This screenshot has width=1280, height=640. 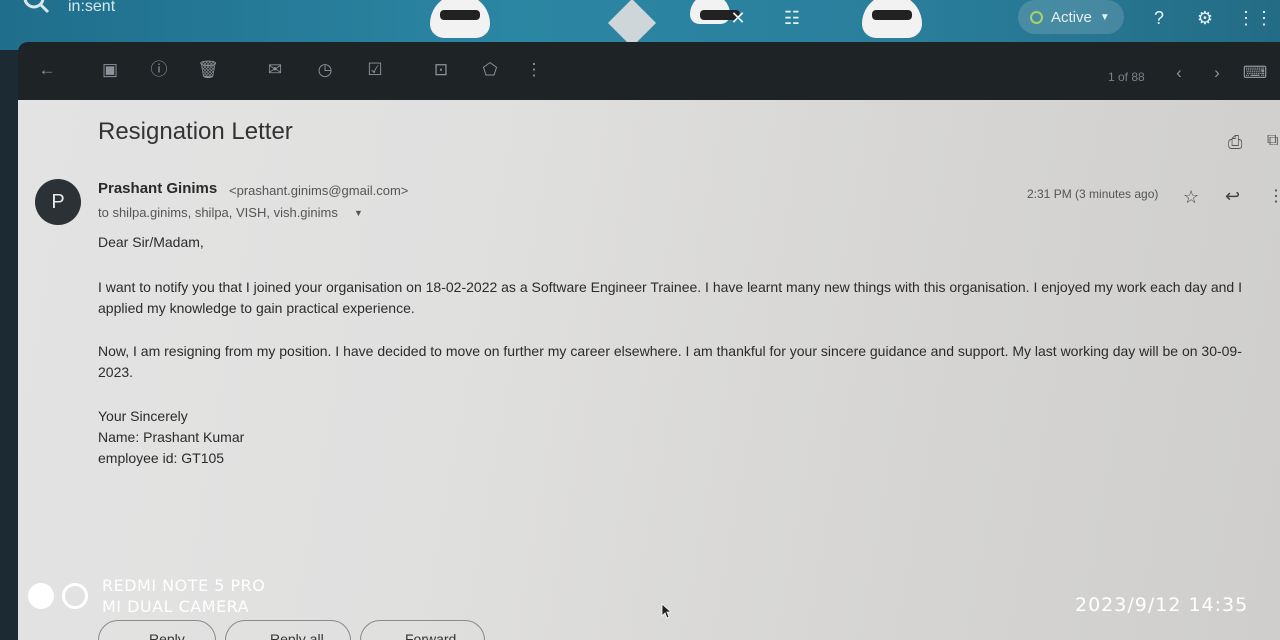 I want to click on label-icon: ⬠, so click(x=490, y=70).